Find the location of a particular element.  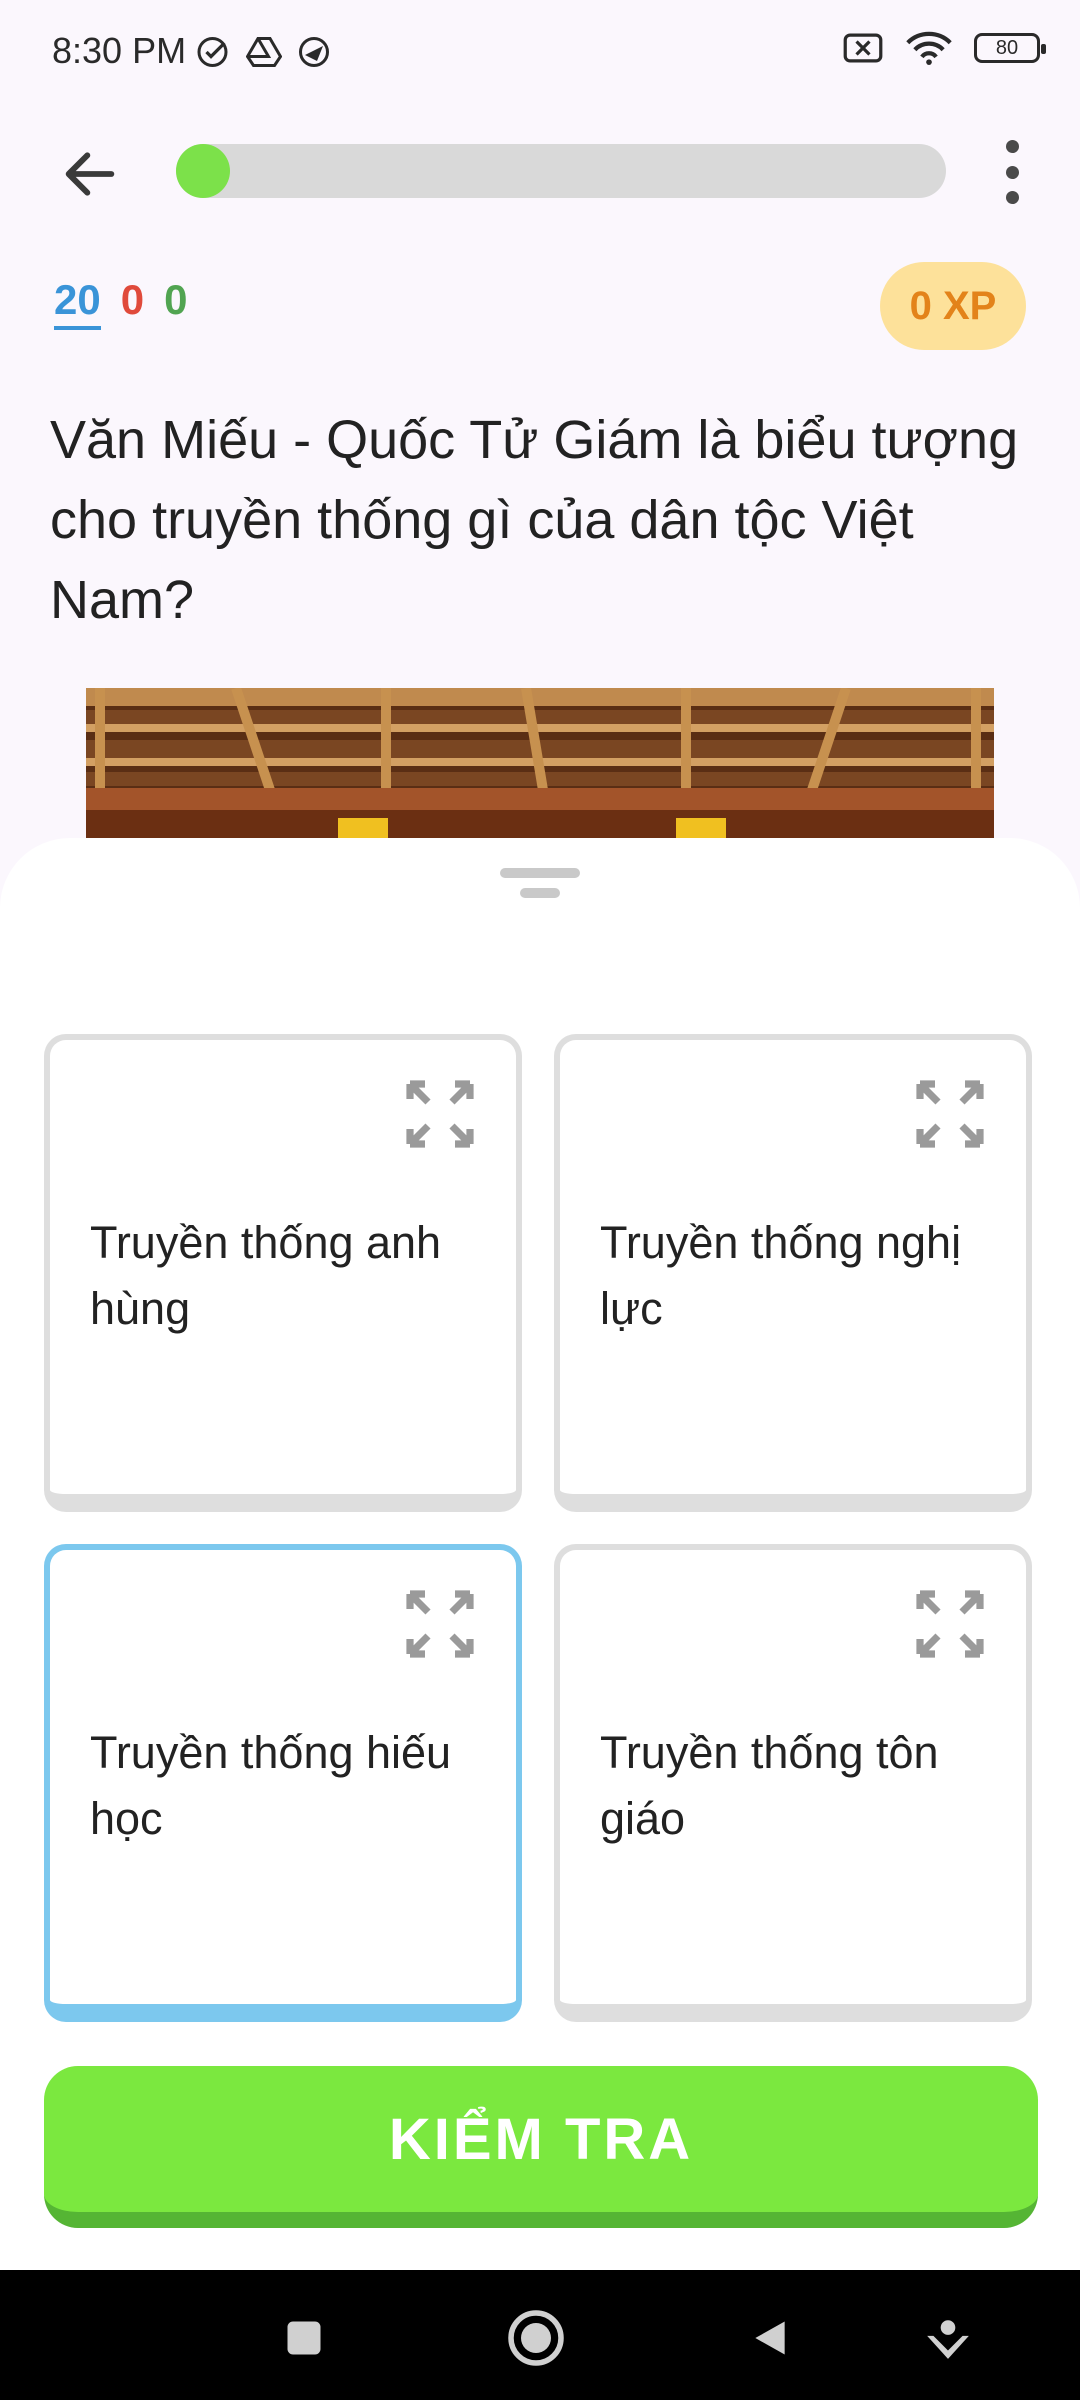

home-circle-icon is located at coordinates (536, 2338).